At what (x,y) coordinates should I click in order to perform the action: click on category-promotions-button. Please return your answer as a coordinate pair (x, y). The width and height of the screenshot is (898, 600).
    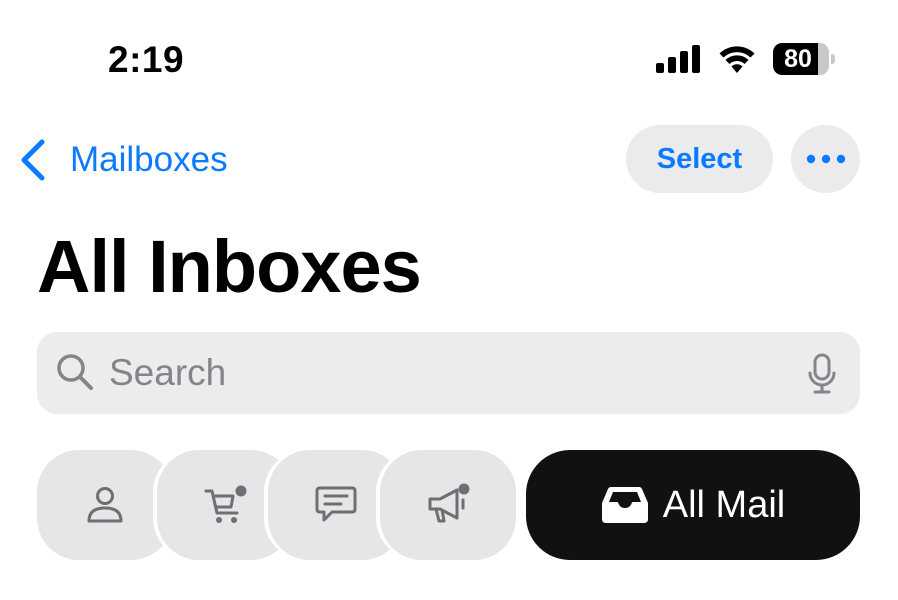
    Looking at the image, I should click on (448, 505).